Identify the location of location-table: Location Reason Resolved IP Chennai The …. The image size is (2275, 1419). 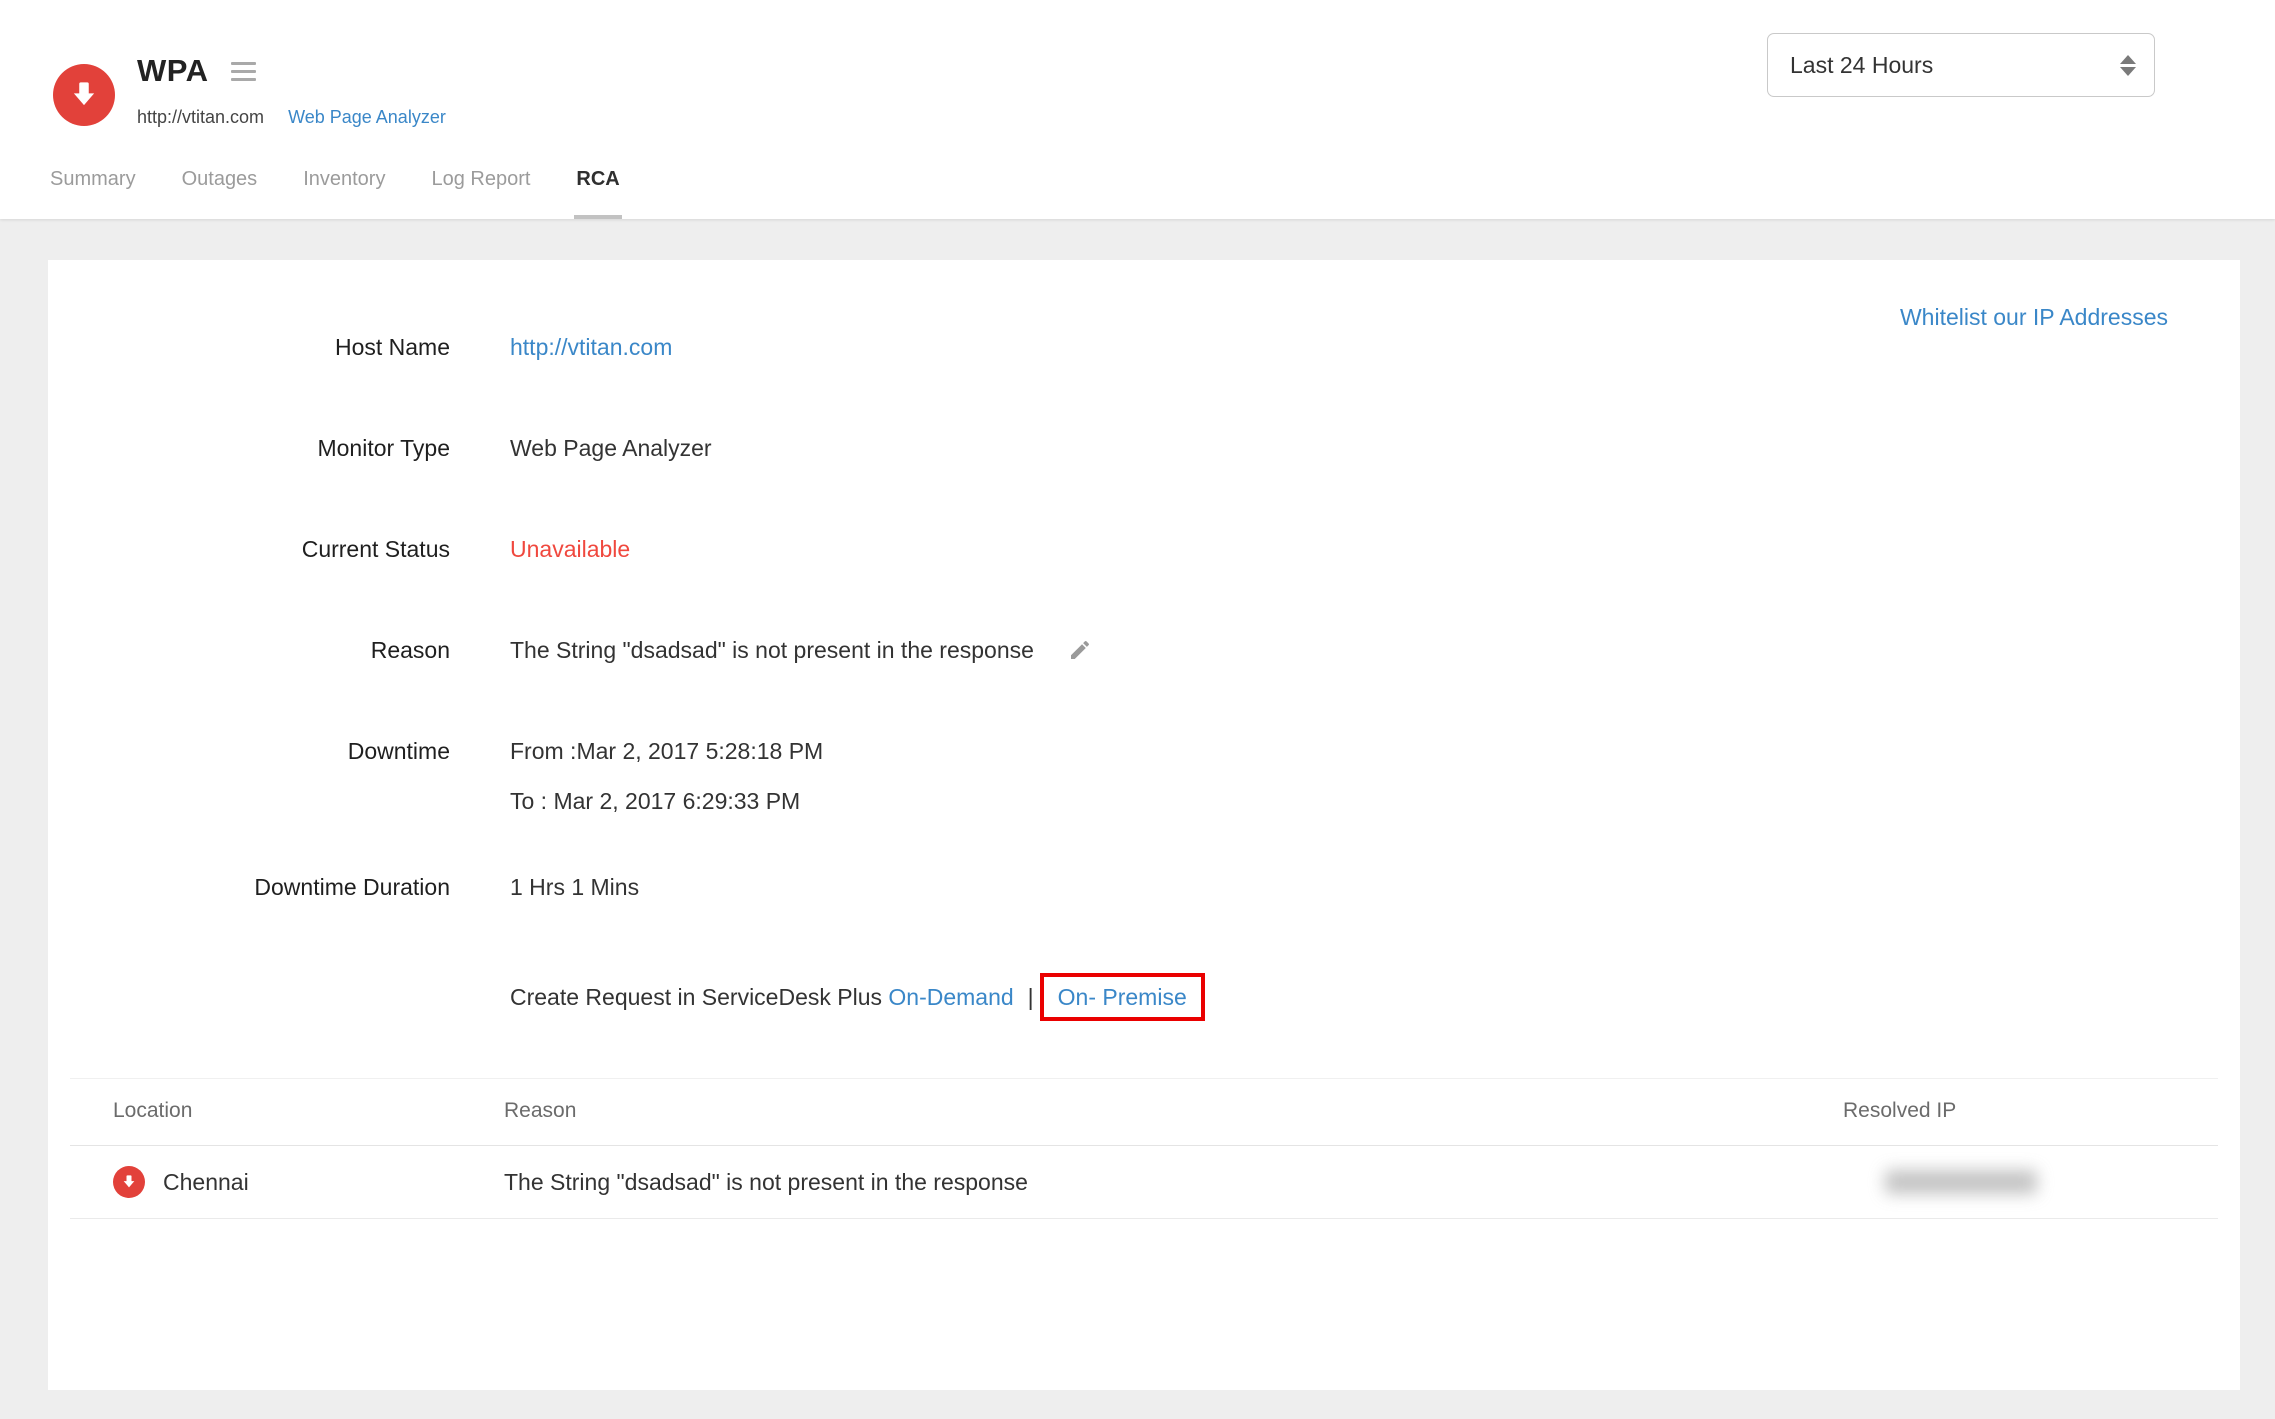
(1144, 1148).